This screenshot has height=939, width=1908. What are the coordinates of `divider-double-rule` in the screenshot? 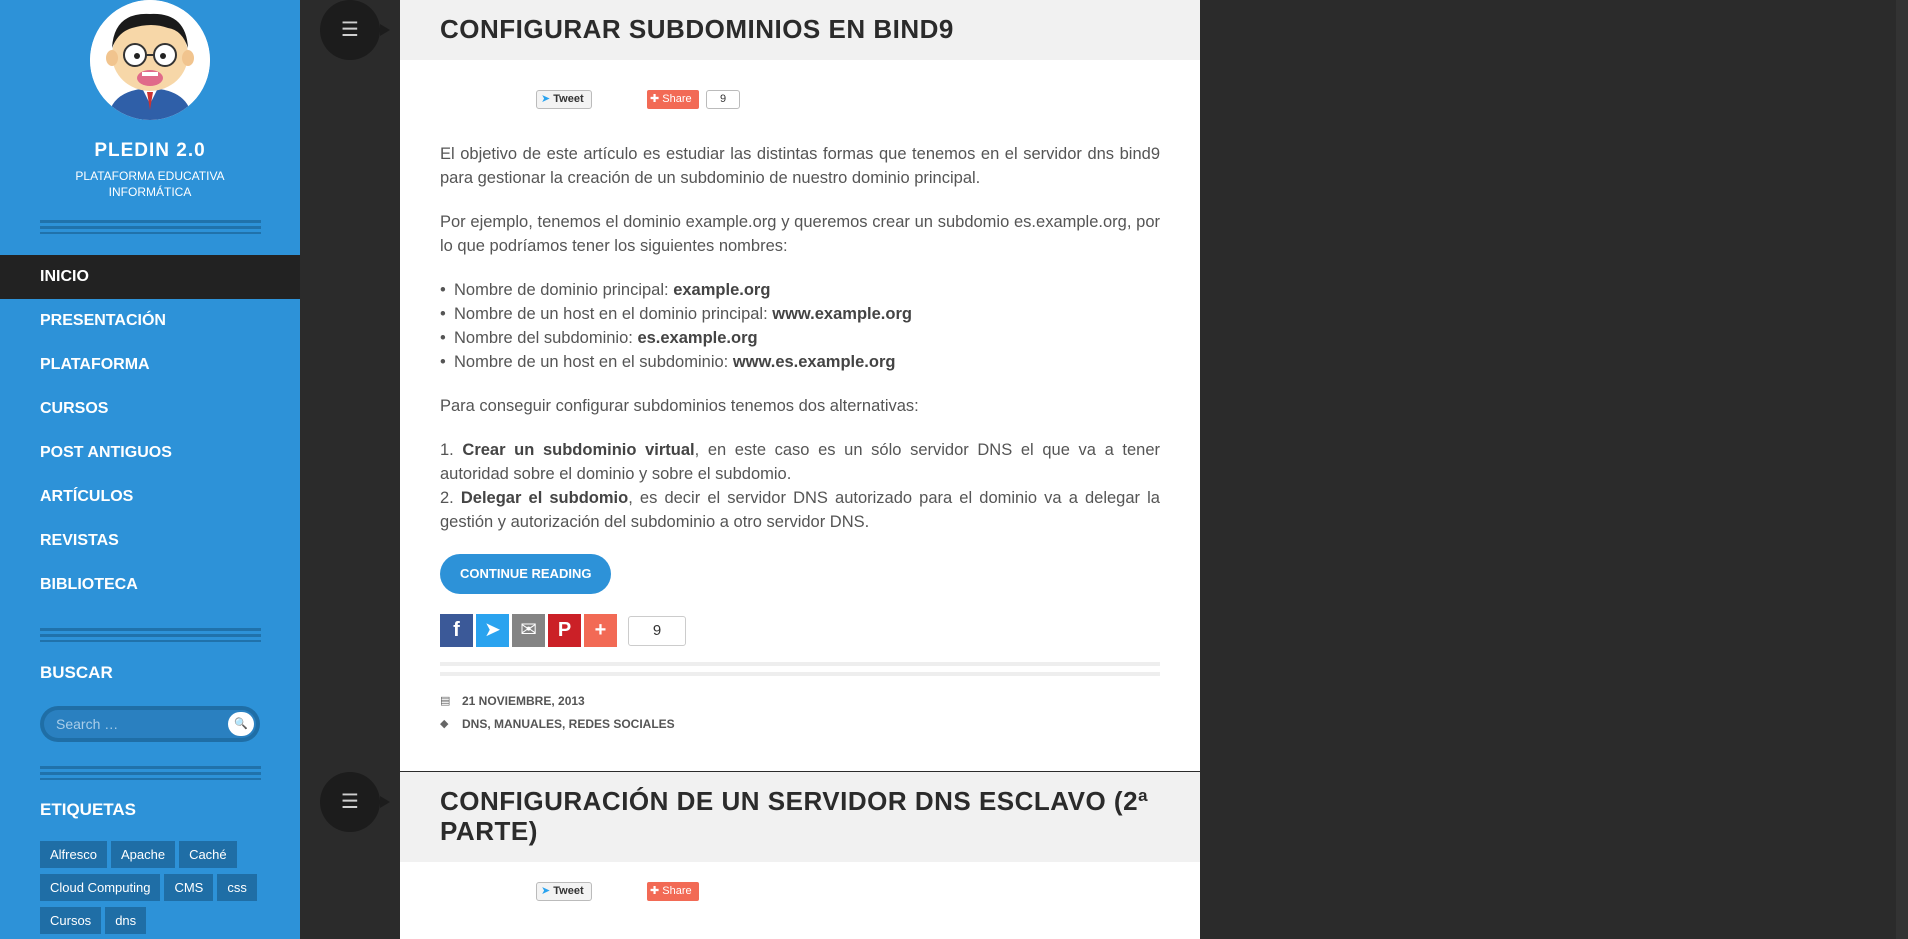 It's located at (800, 669).